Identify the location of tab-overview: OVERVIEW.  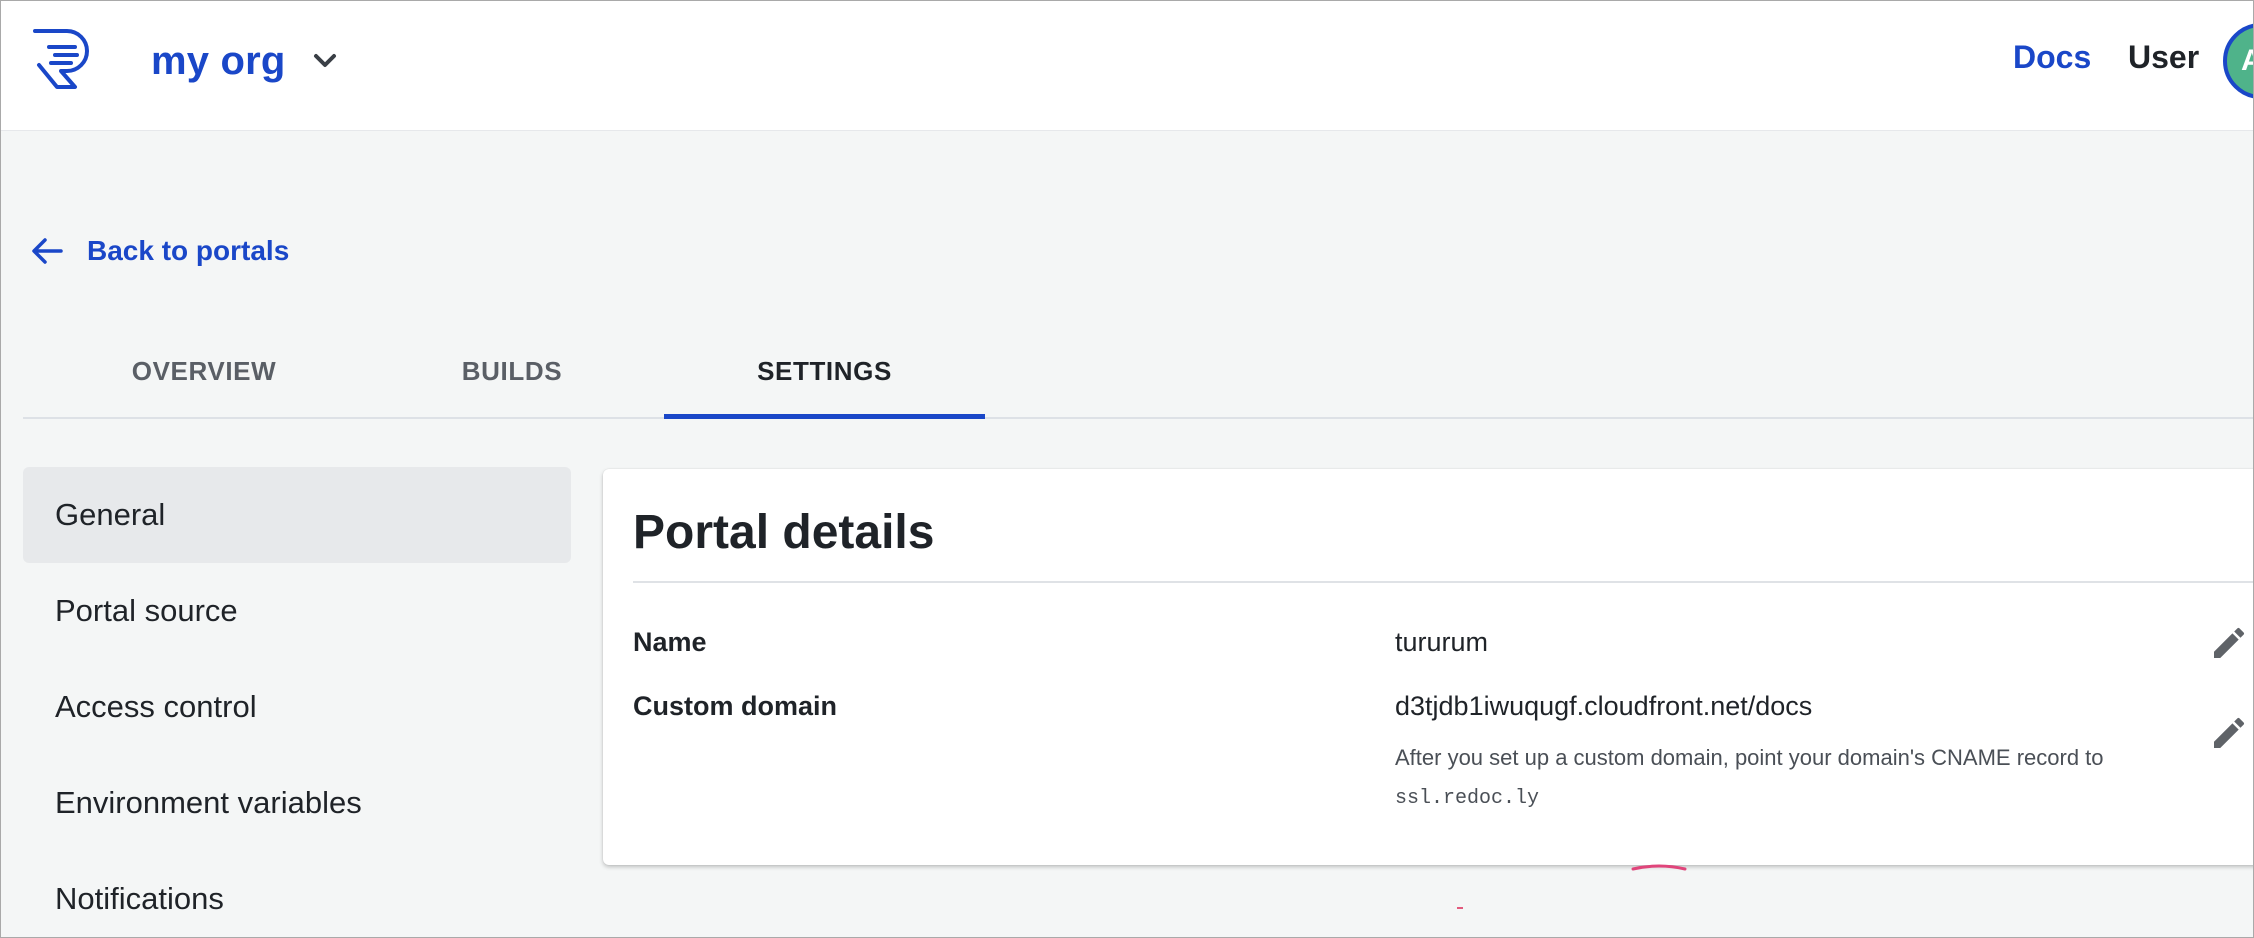
(204, 375).